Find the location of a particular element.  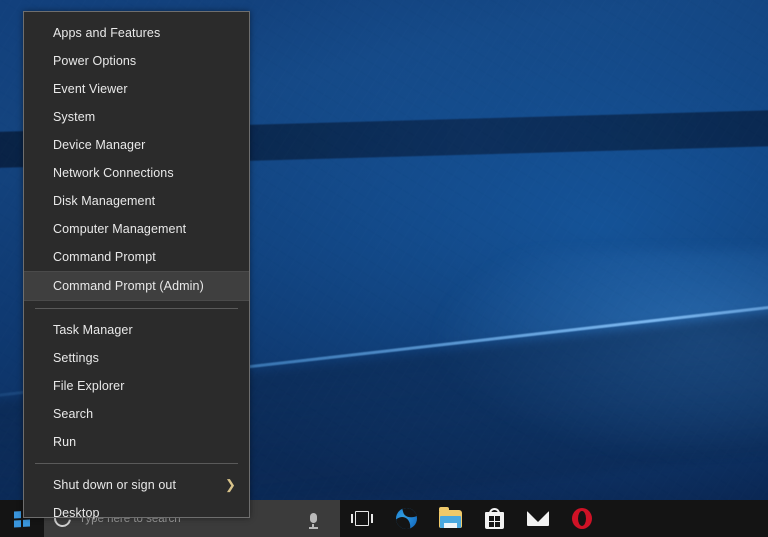

menu-item-event-viewer: Event Viewer is located at coordinates (136, 89).